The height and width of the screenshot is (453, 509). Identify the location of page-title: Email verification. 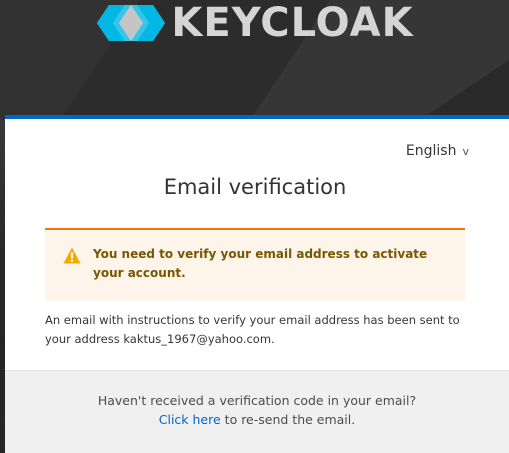
(255, 187).